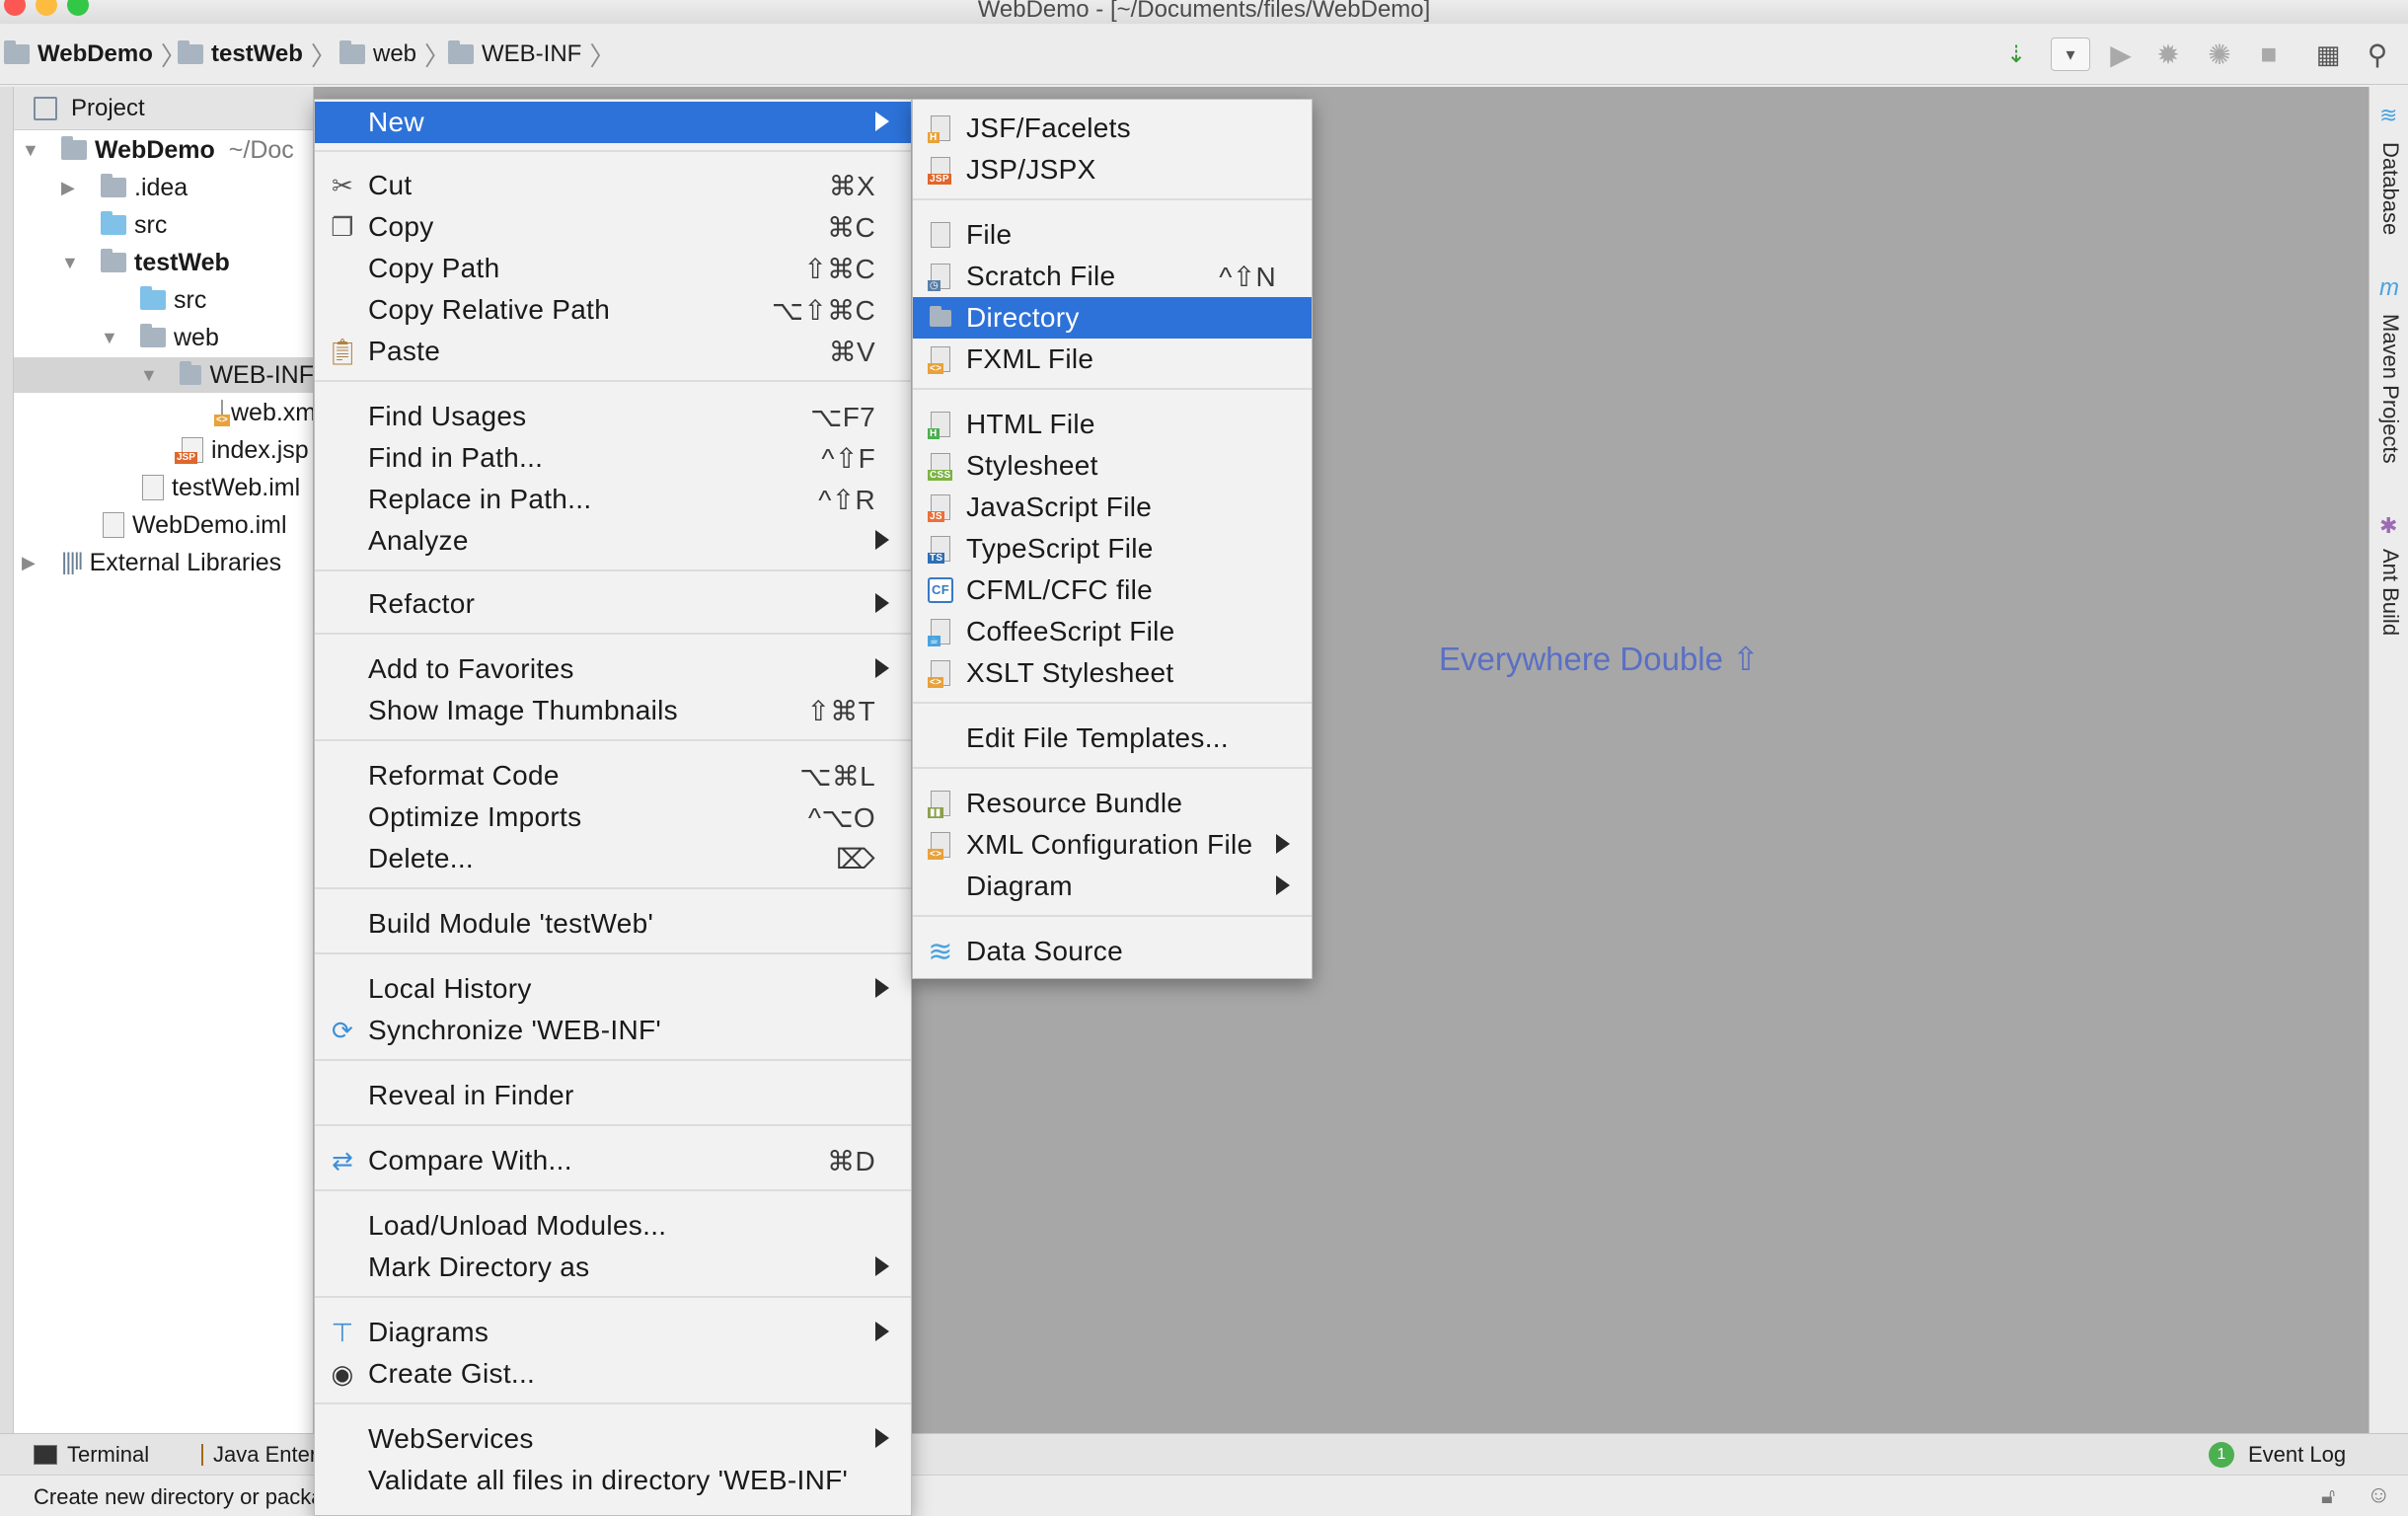 Image resolution: width=2408 pixels, height=1516 pixels. Describe the element at coordinates (343, 1373) in the screenshot. I see `github-icon: ◉` at that location.